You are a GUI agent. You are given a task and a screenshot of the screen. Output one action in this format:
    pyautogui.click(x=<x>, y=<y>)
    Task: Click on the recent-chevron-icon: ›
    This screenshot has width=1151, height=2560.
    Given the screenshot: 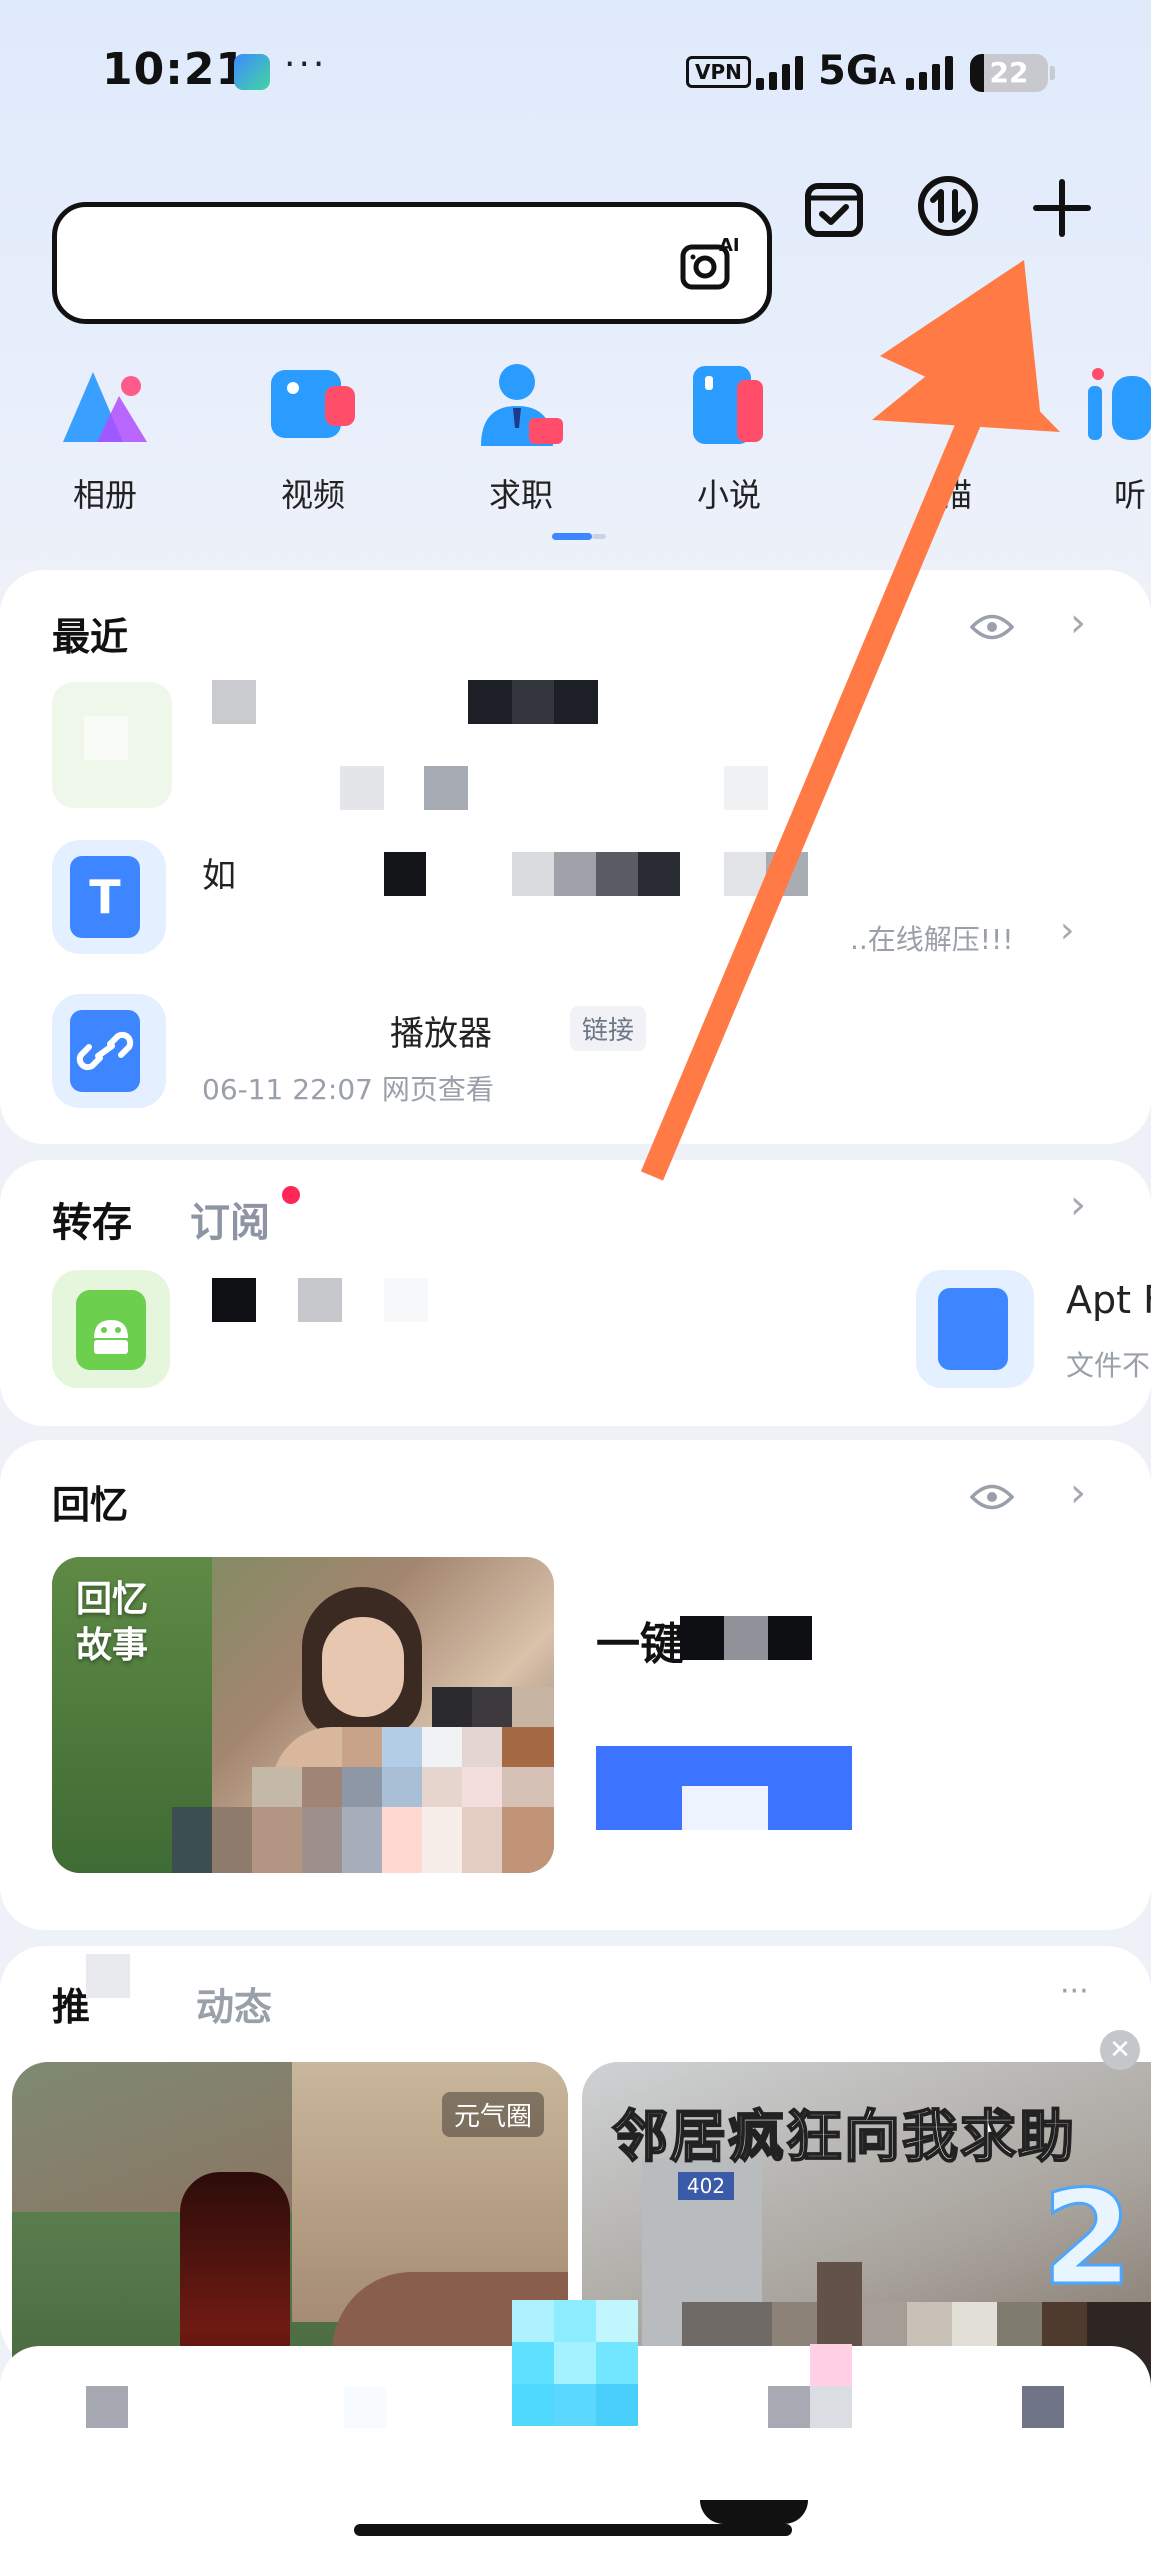 What is the action you would take?
    pyautogui.click(x=1078, y=623)
    